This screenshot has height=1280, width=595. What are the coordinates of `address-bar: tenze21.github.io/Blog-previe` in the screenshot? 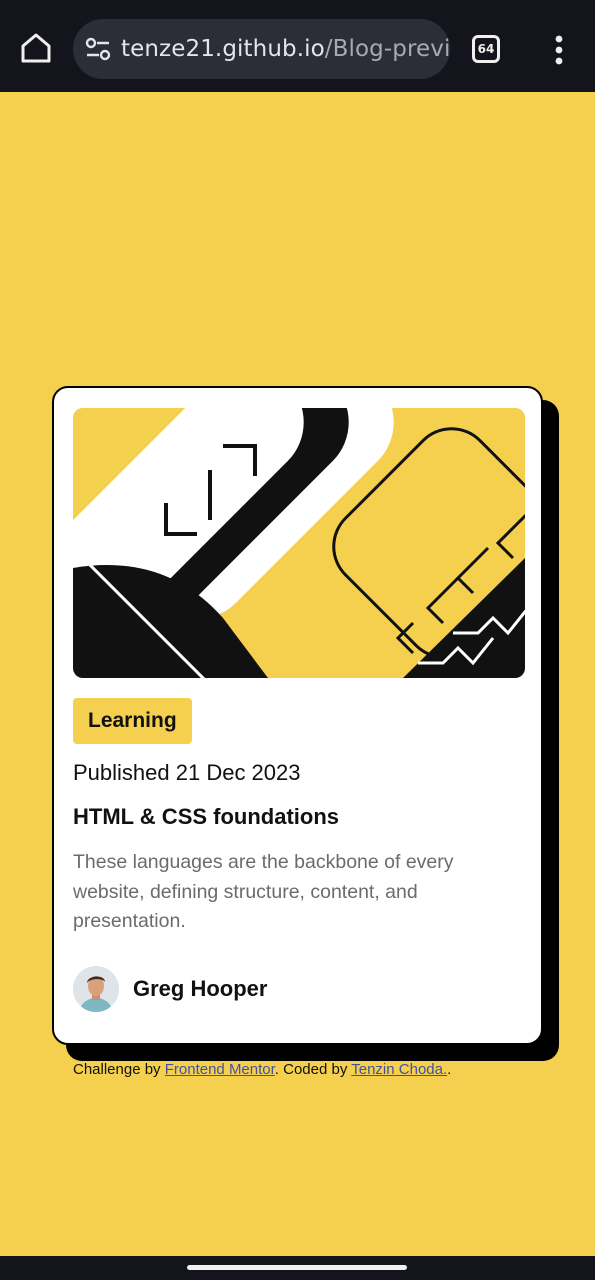 It's located at (261, 49).